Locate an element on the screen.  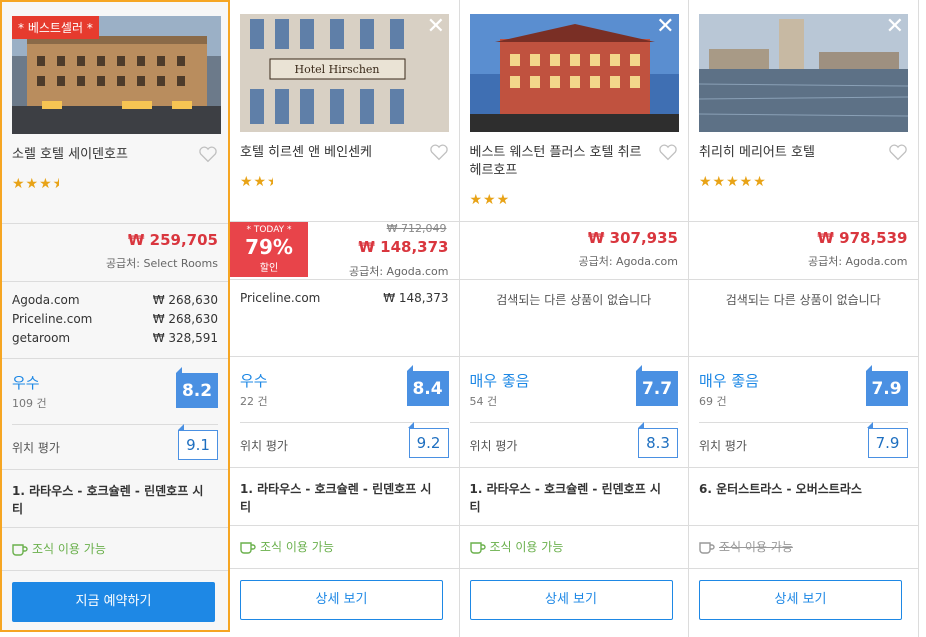
best-price: ₩ 307,935 is located at coordinates (633, 238).